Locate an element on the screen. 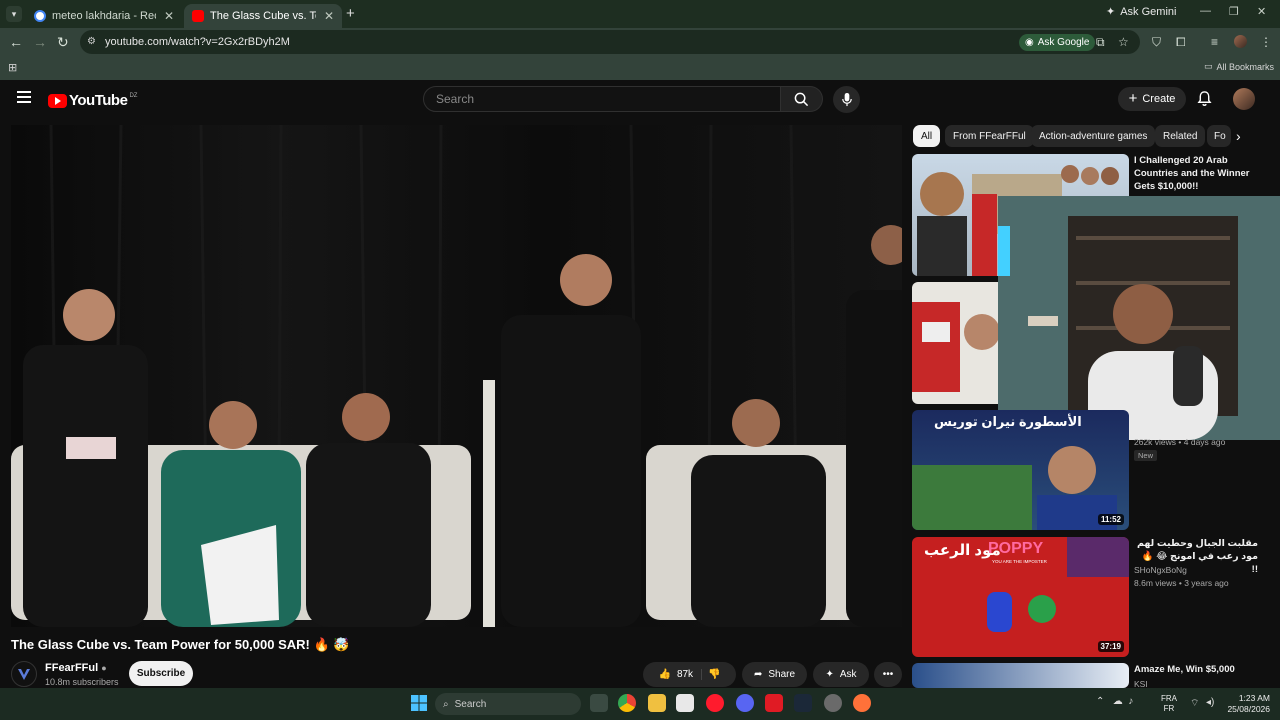  all-bookmarks-label: All Bookmarks is located at coordinates (1245, 66).